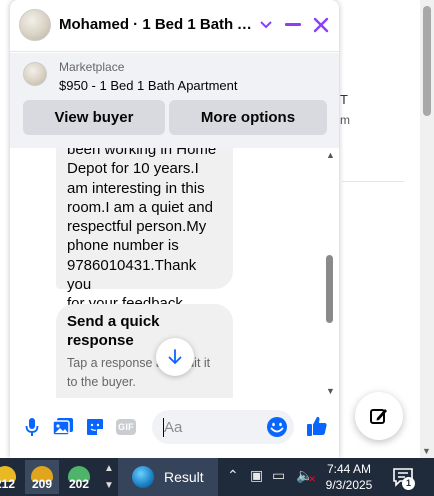  I want to click on background-divider, so click(373, 181).